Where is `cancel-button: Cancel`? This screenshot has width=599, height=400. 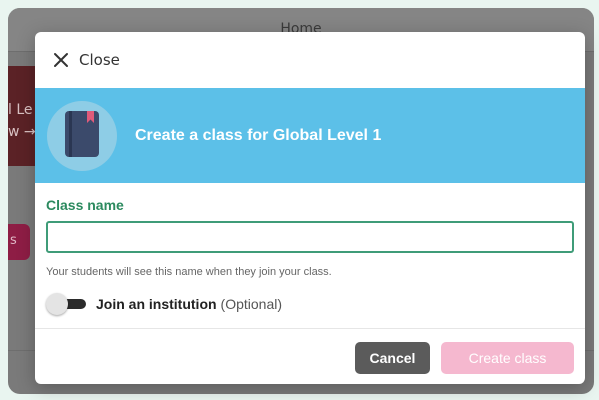 cancel-button: Cancel is located at coordinates (392, 358).